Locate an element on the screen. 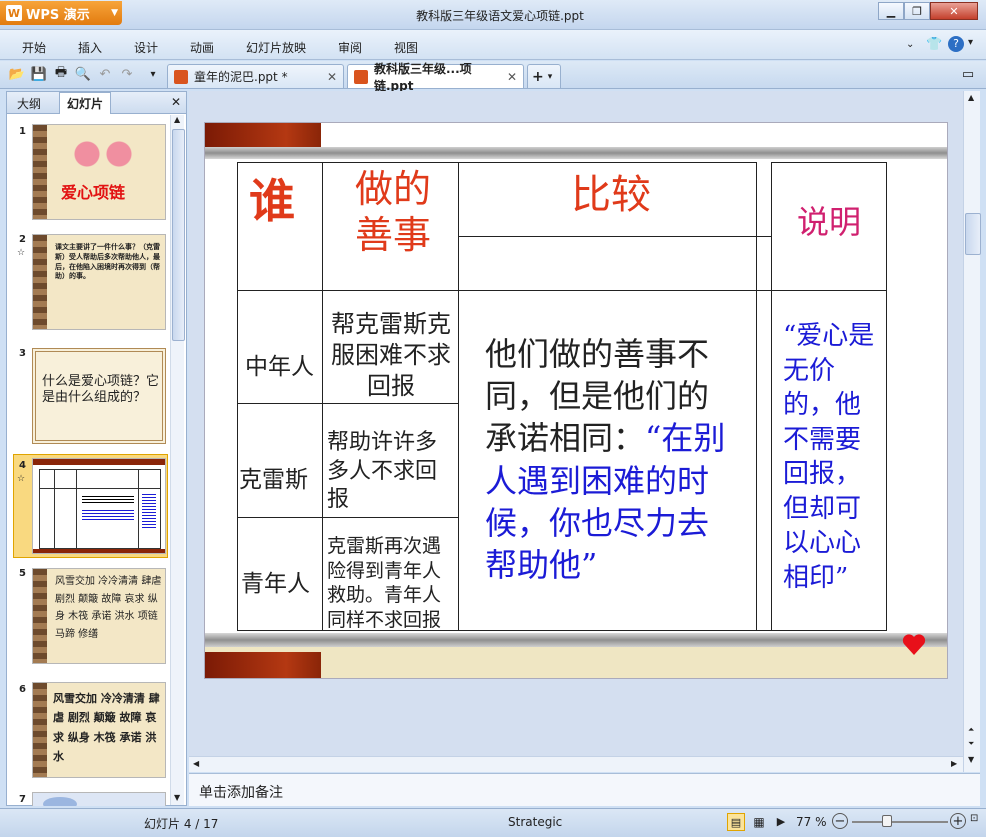 This screenshot has height=837, width=986. pane-tabs: 大纲 幻灯片 ✕ is located at coordinates (96, 103).